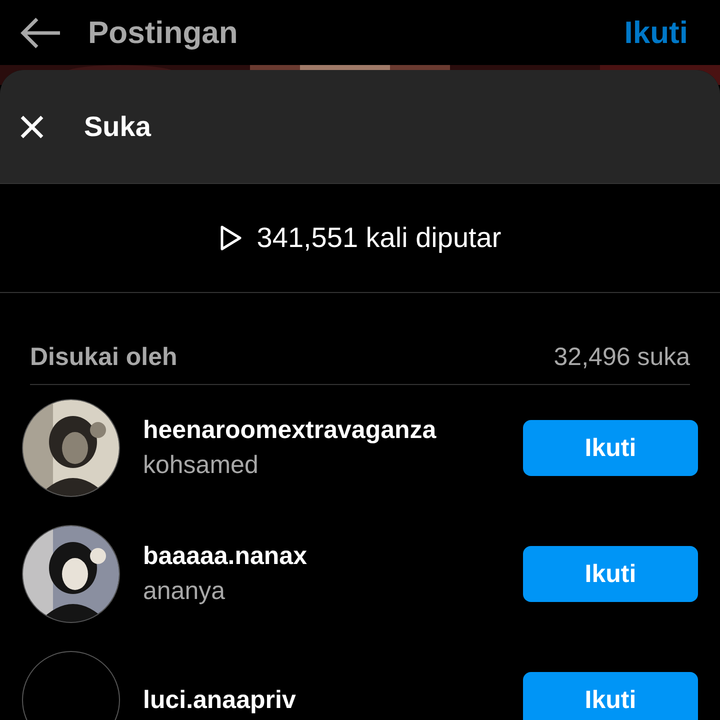 The image size is (720, 720). I want to click on close-icon, so click(32, 126).